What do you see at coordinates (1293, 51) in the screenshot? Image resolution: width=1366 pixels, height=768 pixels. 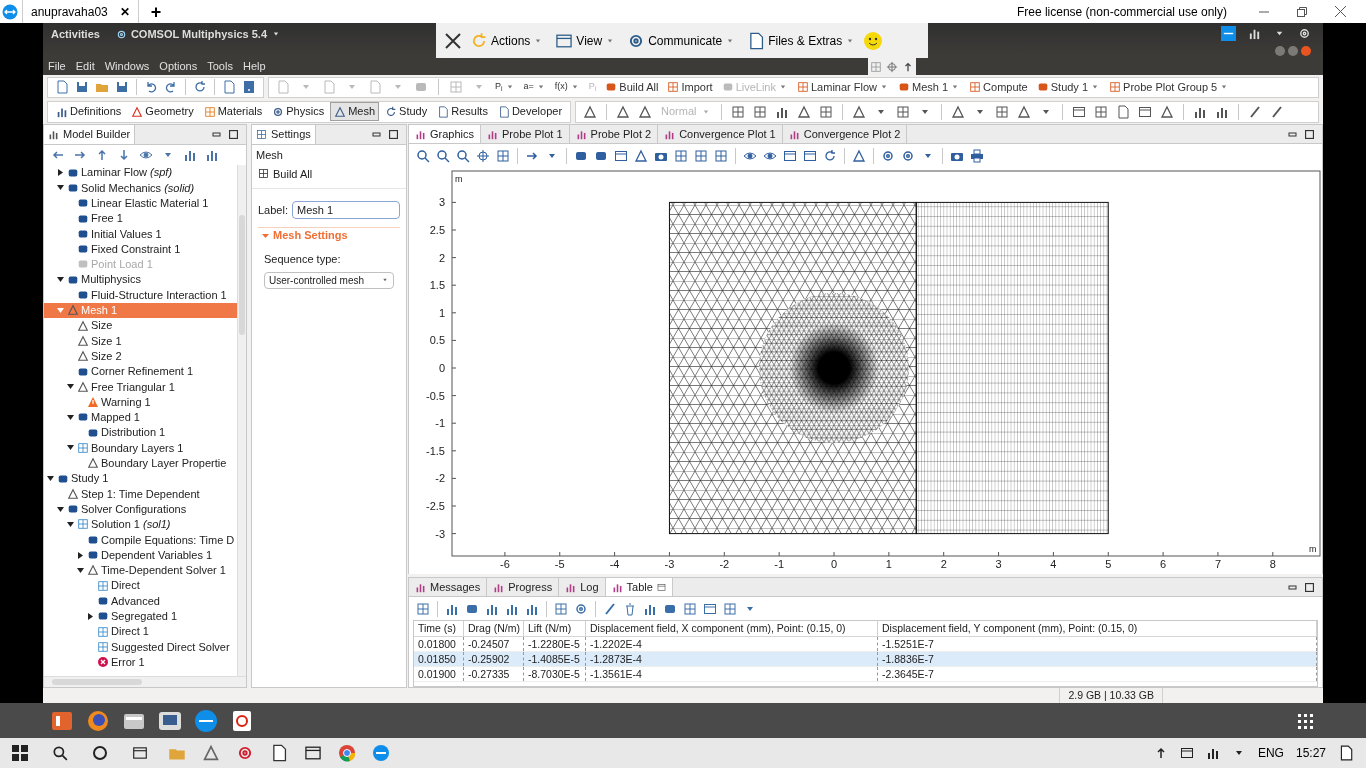 I see `maximize-button` at bounding box center [1293, 51].